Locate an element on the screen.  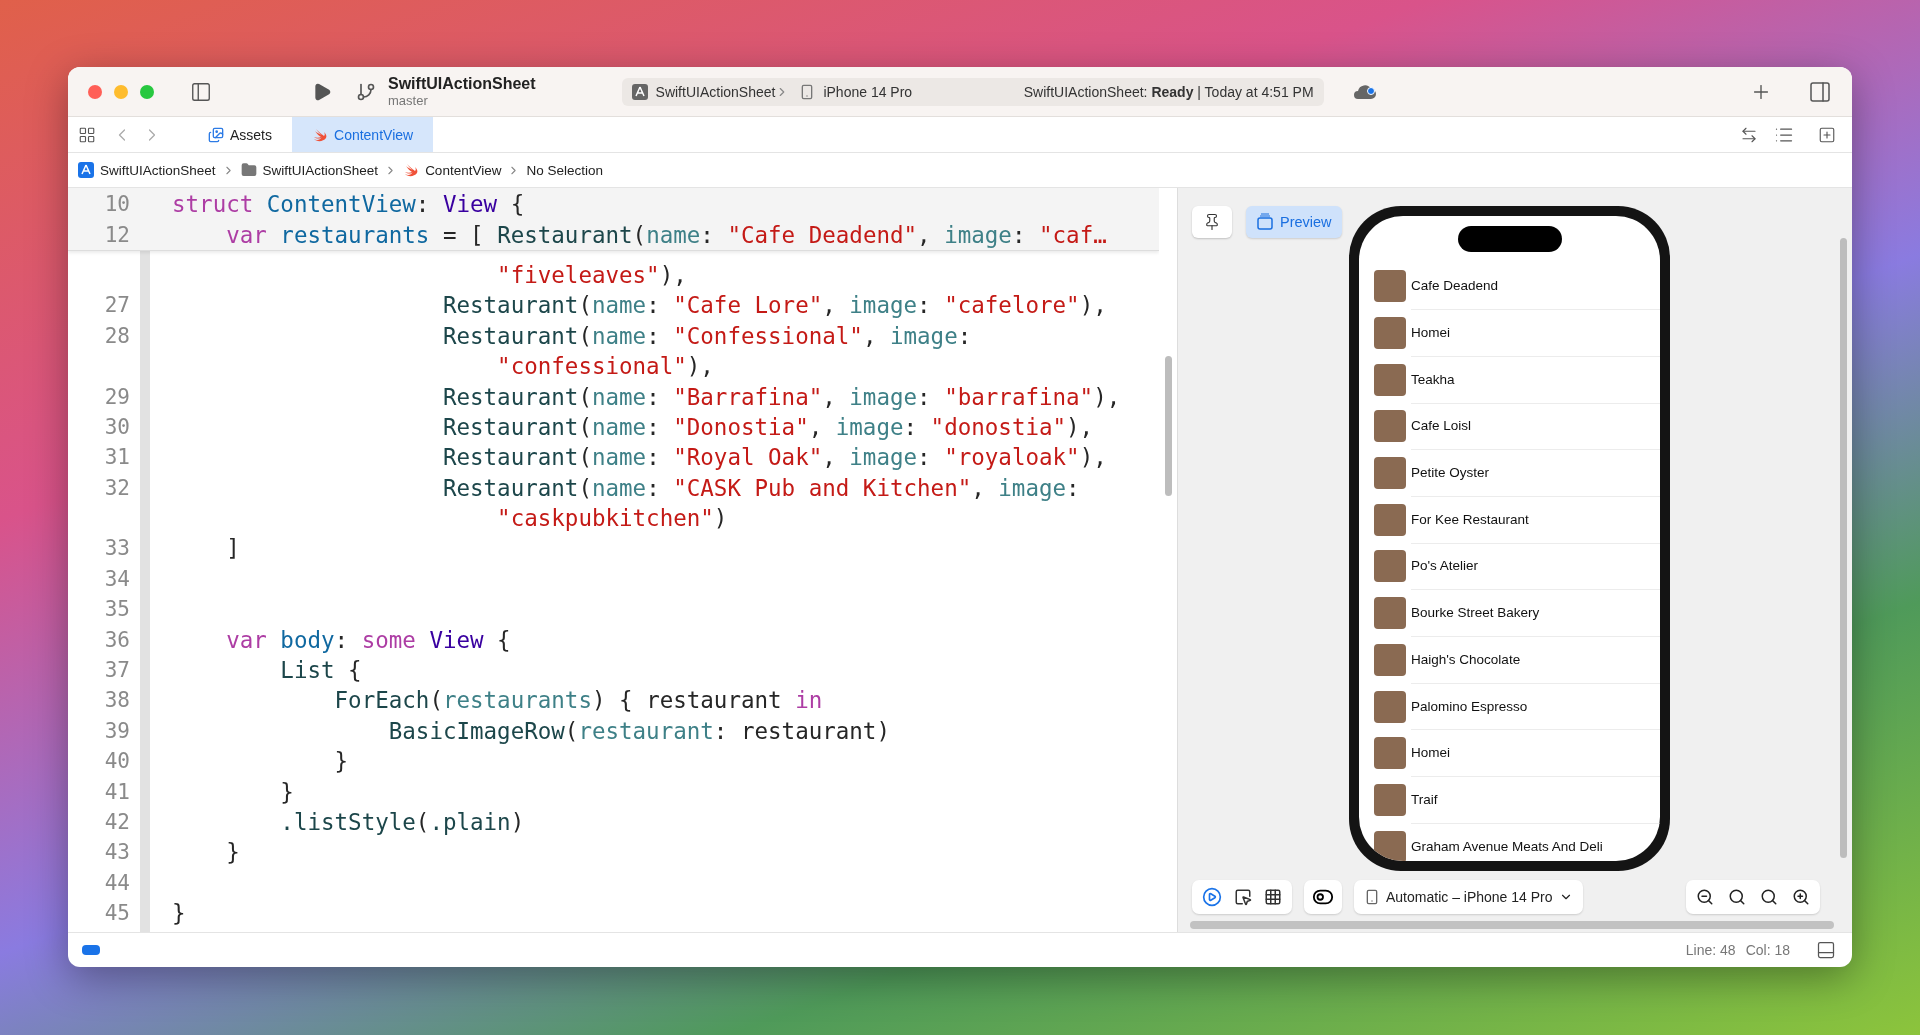
branch-name: master is located at coordinates (408, 100).